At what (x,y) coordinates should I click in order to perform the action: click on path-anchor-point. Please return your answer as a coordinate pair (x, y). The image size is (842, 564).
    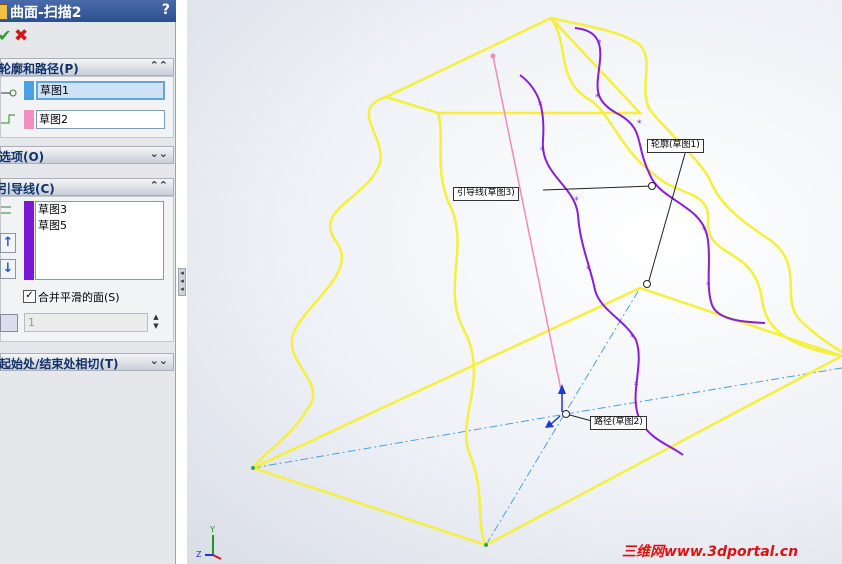
    Looking at the image, I should click on (566, 414).